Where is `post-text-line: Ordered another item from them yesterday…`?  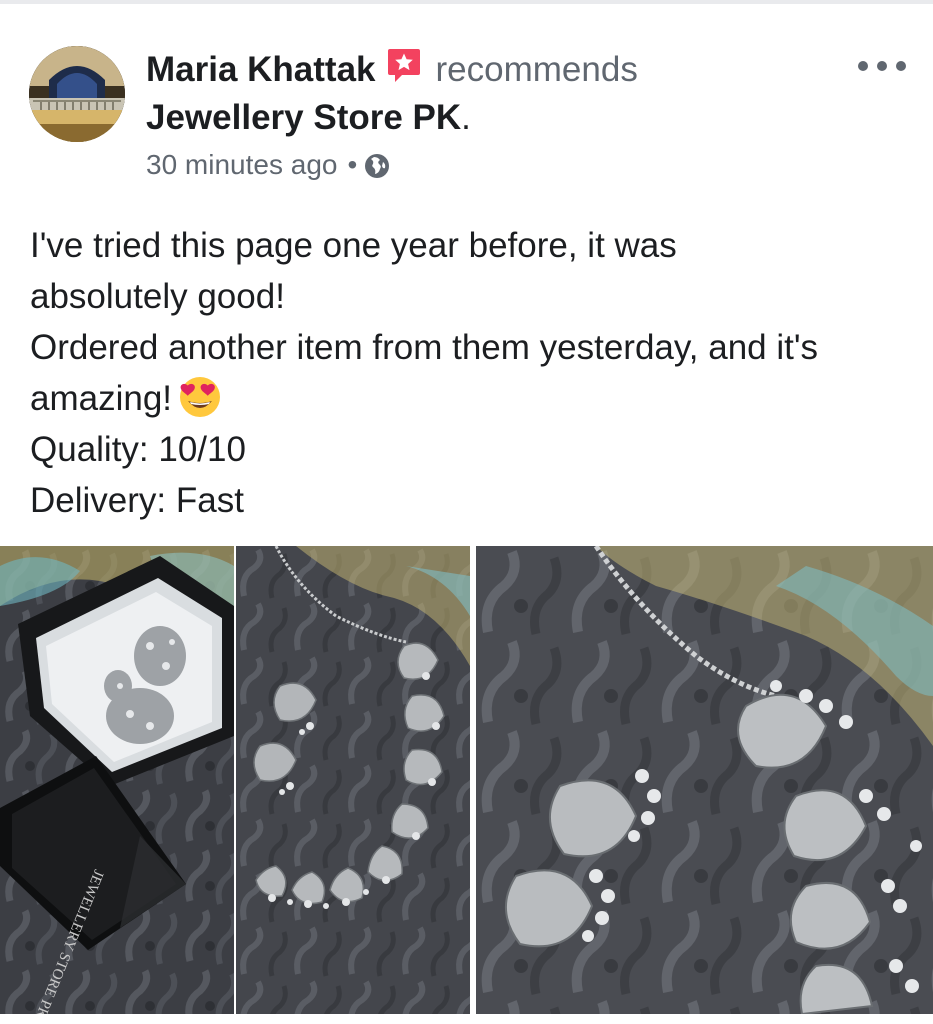 post-text-line: Ordered another item from them yesterday… is located at coordinates (424, 347).